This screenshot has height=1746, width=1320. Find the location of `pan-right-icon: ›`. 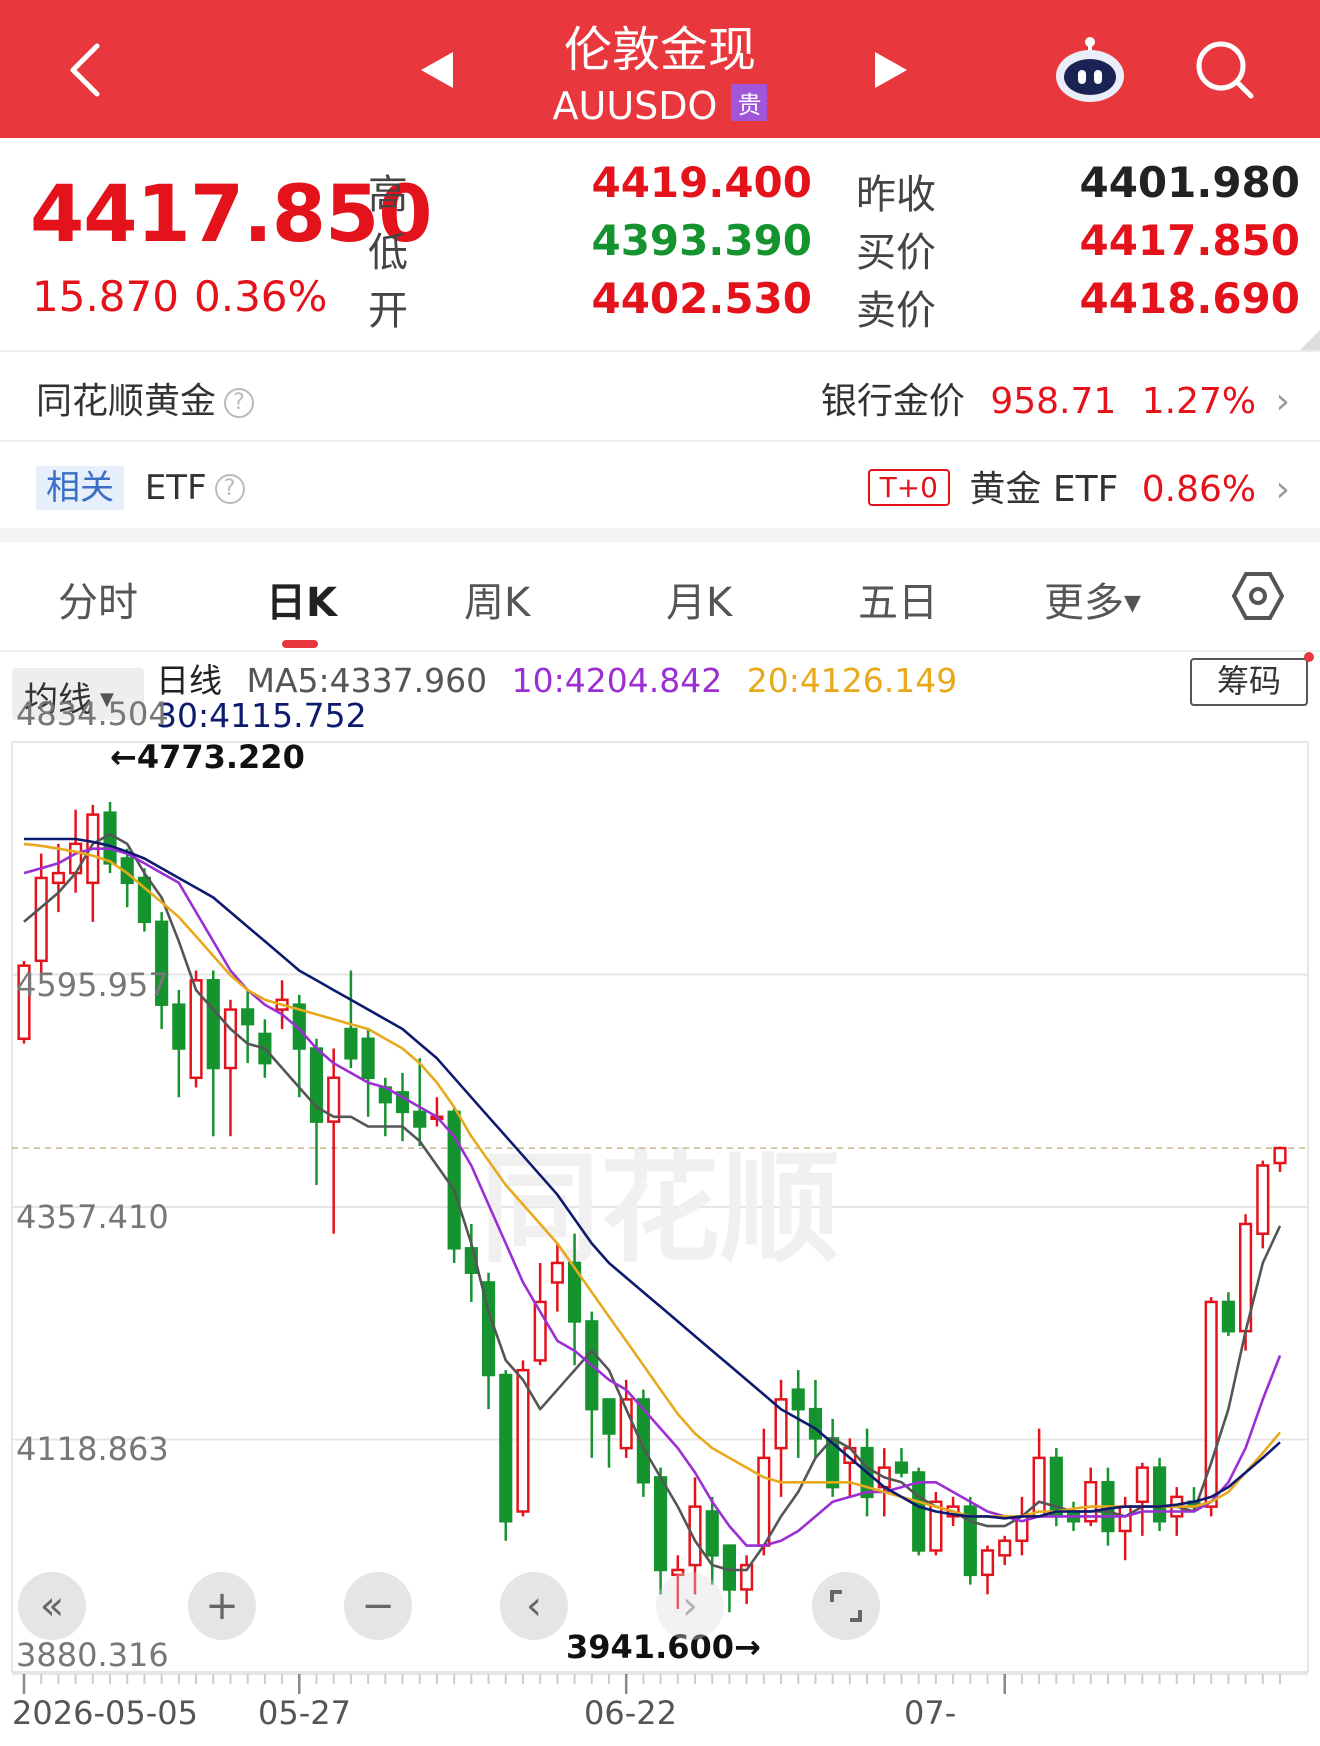

pan-right-icon: › is located at coordinates (690, 1606).